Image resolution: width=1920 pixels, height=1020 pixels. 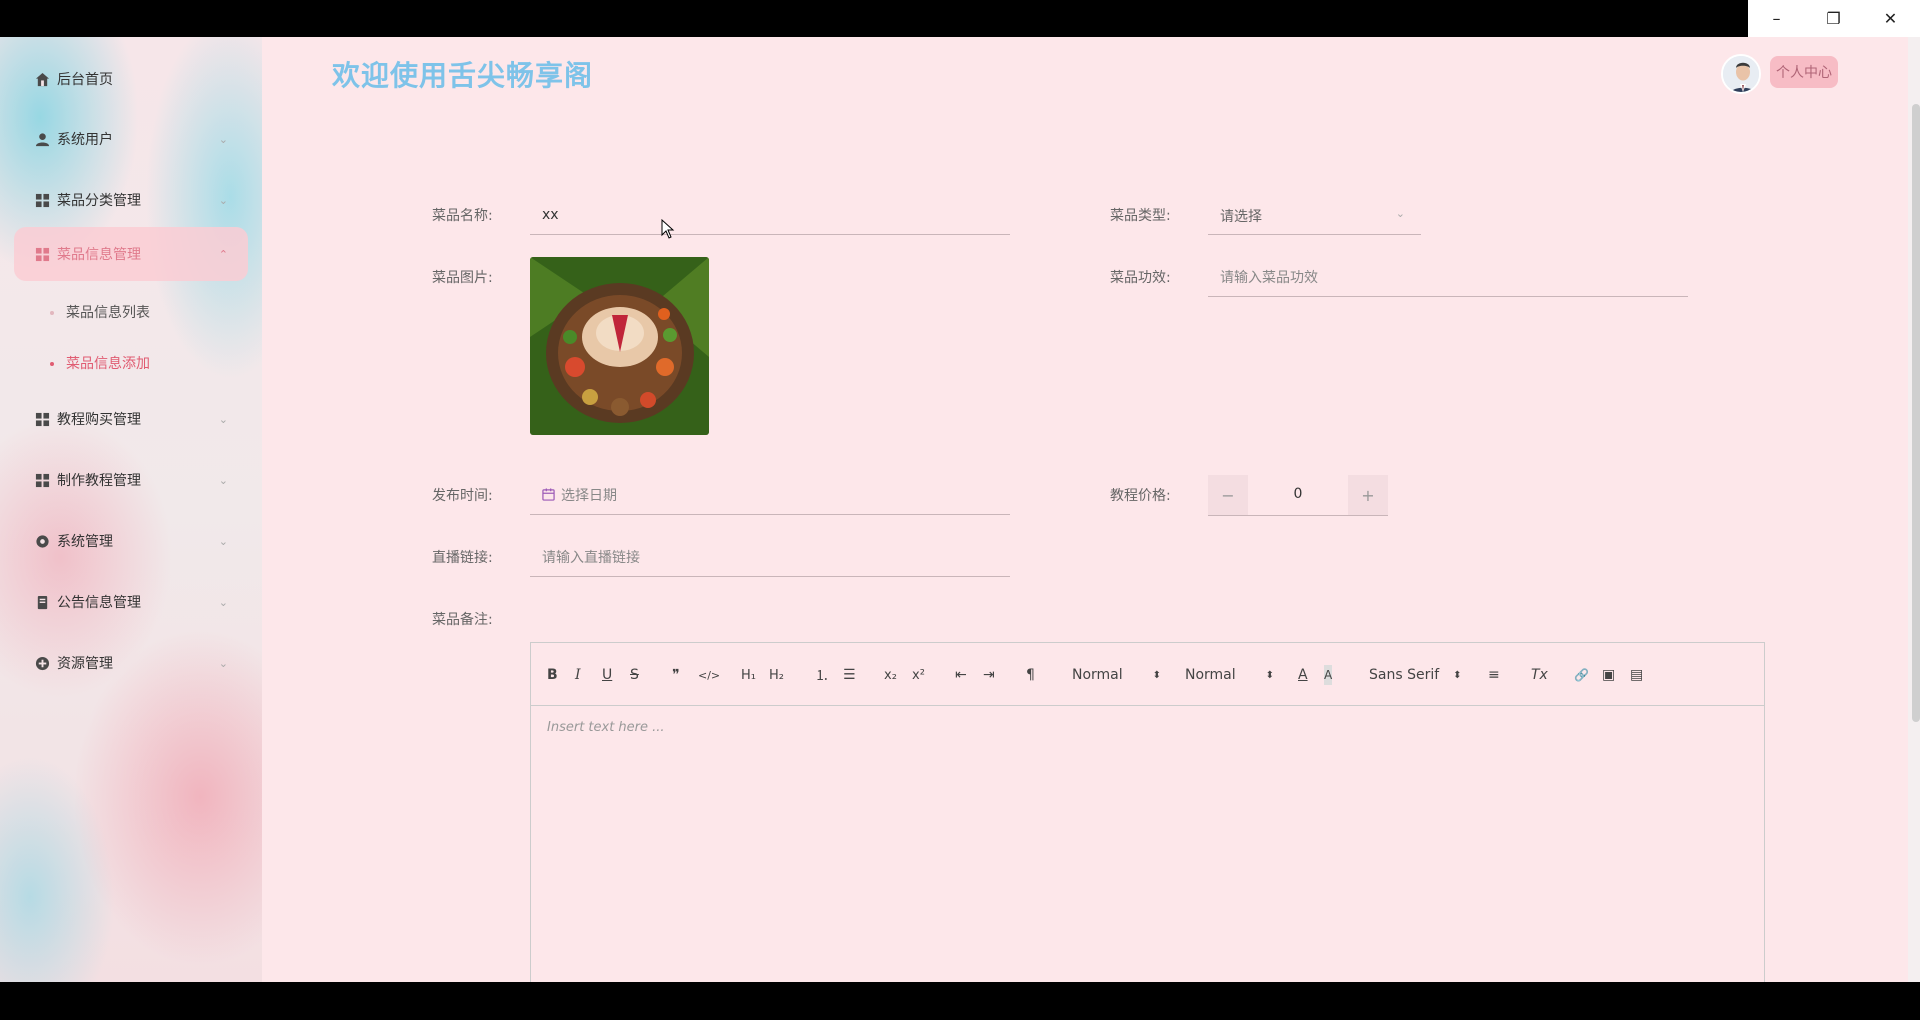 I want to click on dish-type-placeholder: 请选择, so click(x=1241, y=217).